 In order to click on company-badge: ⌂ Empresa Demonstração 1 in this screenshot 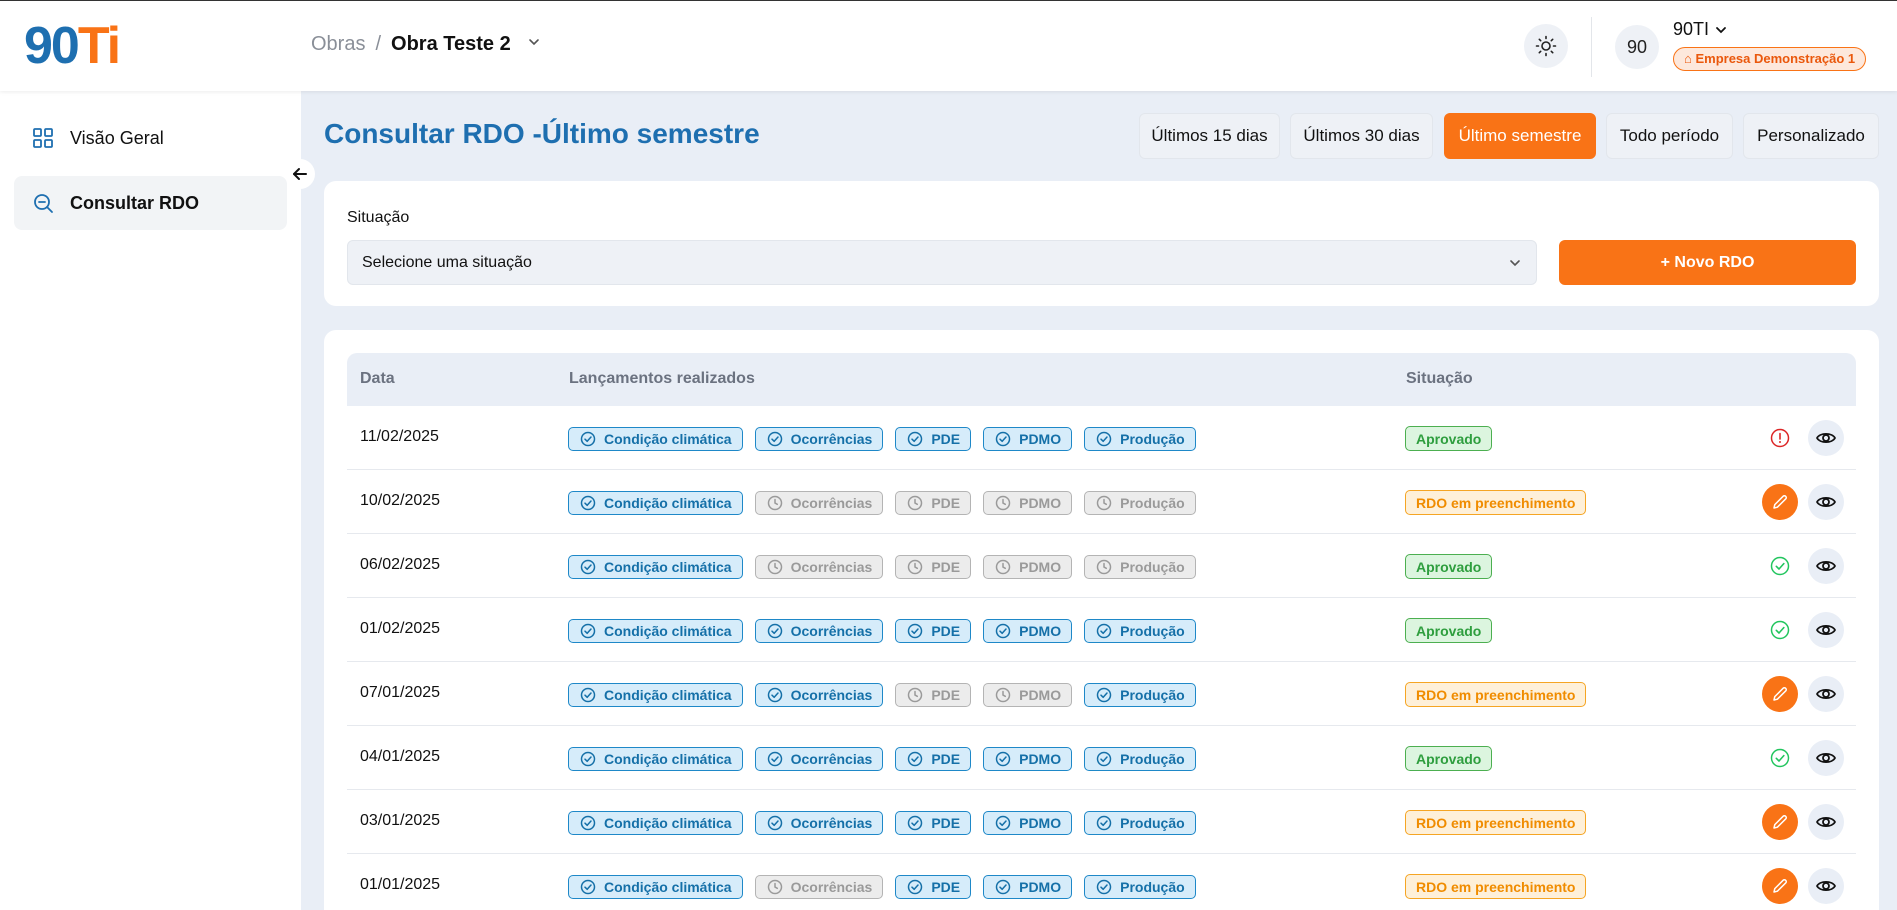, I will do `click(1770, 59)`.